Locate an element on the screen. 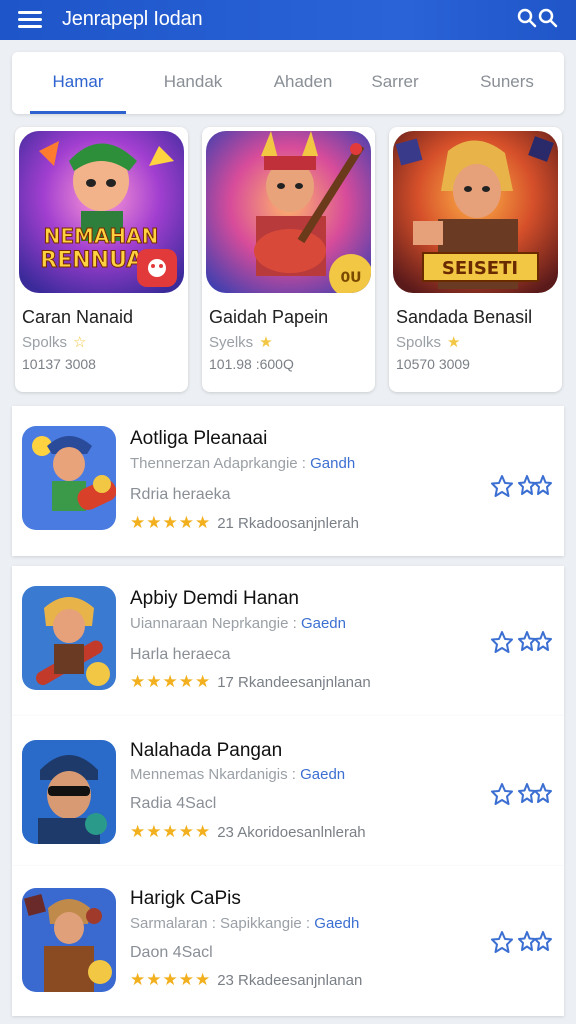 The width and height of the screenshot is (576, 1024). star-icon: ☆ is located at coordinates (80, 342).